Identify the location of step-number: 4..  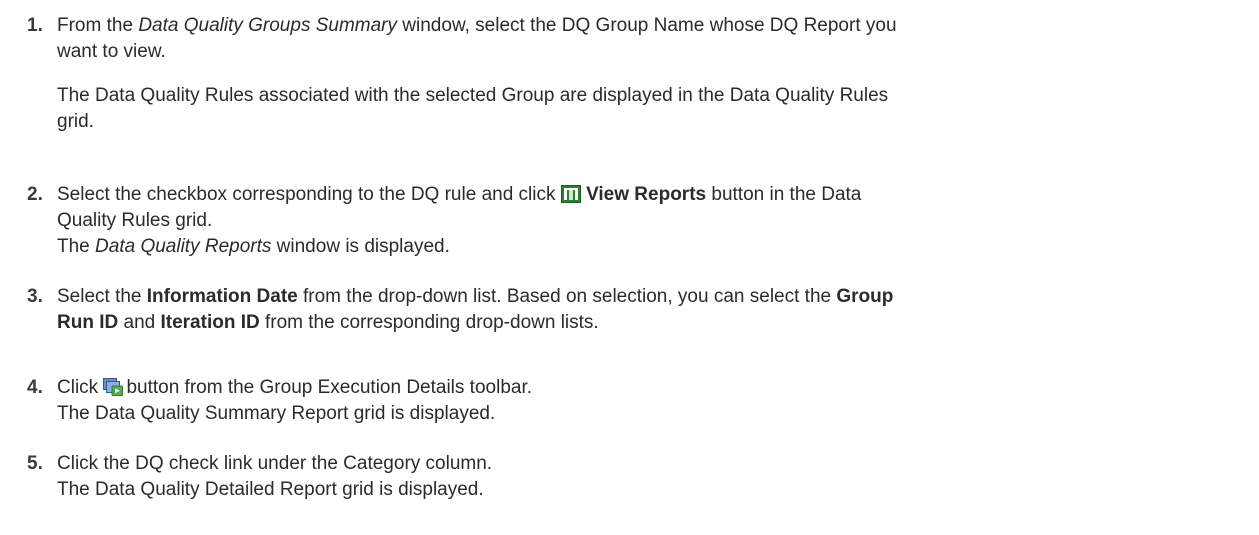
(35, 387).